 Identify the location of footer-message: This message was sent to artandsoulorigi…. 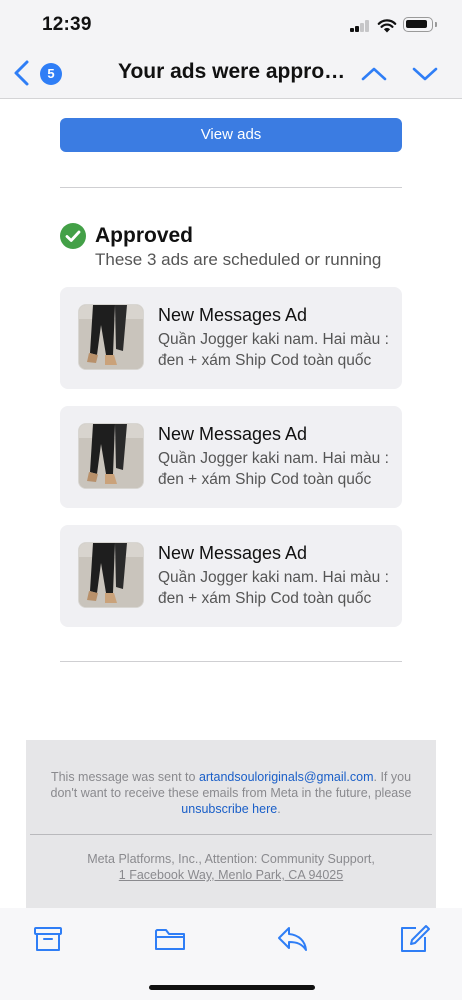
(231, 793).